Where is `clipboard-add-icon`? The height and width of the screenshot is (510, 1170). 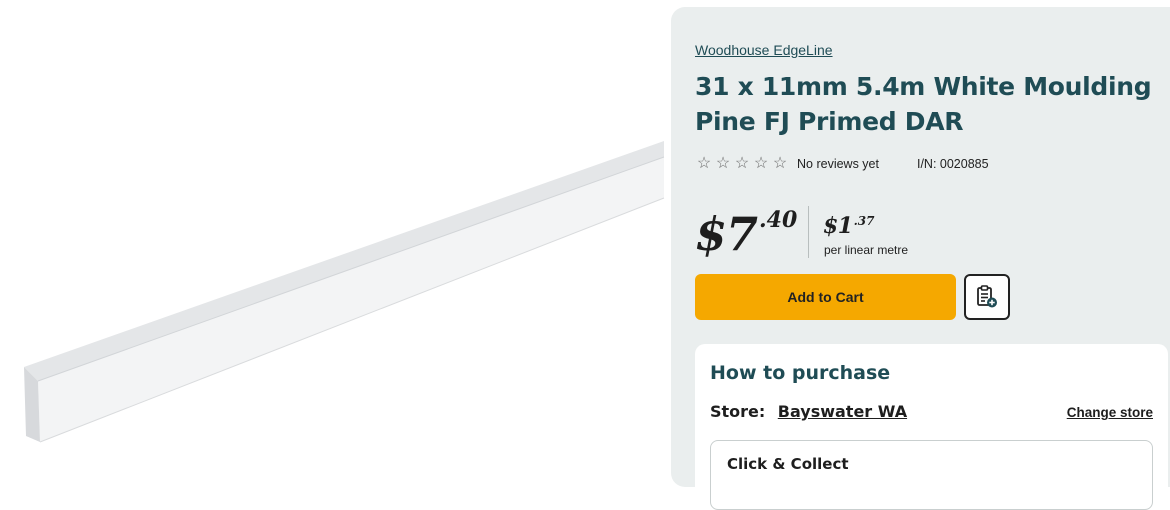 clipboard-add-icon is located at coordinates (987, 296).